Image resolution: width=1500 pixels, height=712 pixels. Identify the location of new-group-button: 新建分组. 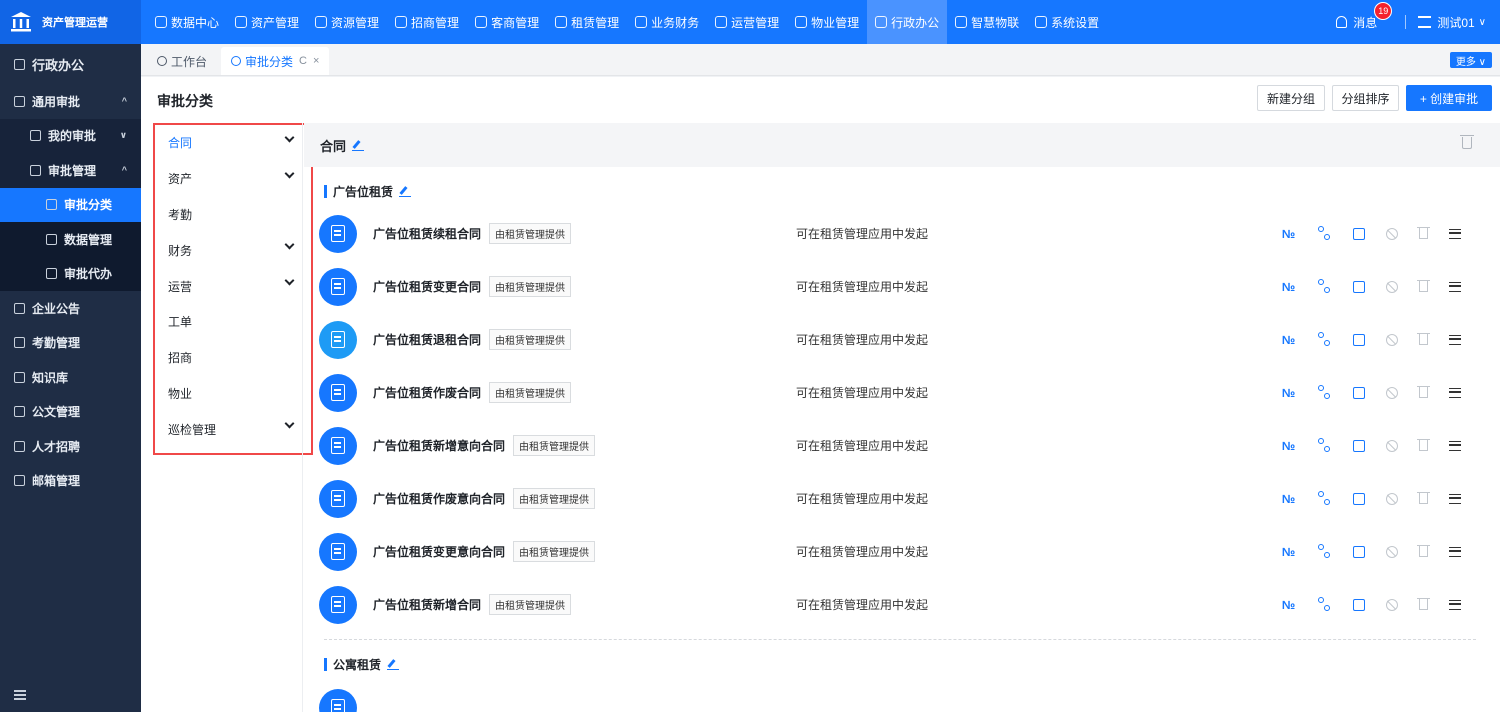
(1291, 98).